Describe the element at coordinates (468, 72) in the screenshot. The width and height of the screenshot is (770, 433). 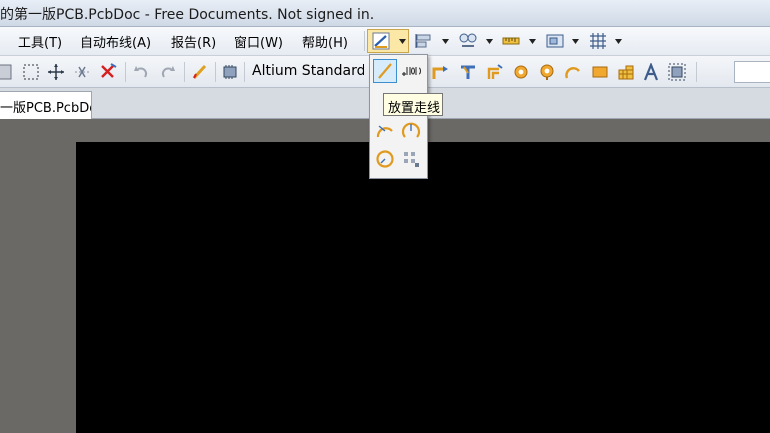
I see `place-trace-icon` at that location.